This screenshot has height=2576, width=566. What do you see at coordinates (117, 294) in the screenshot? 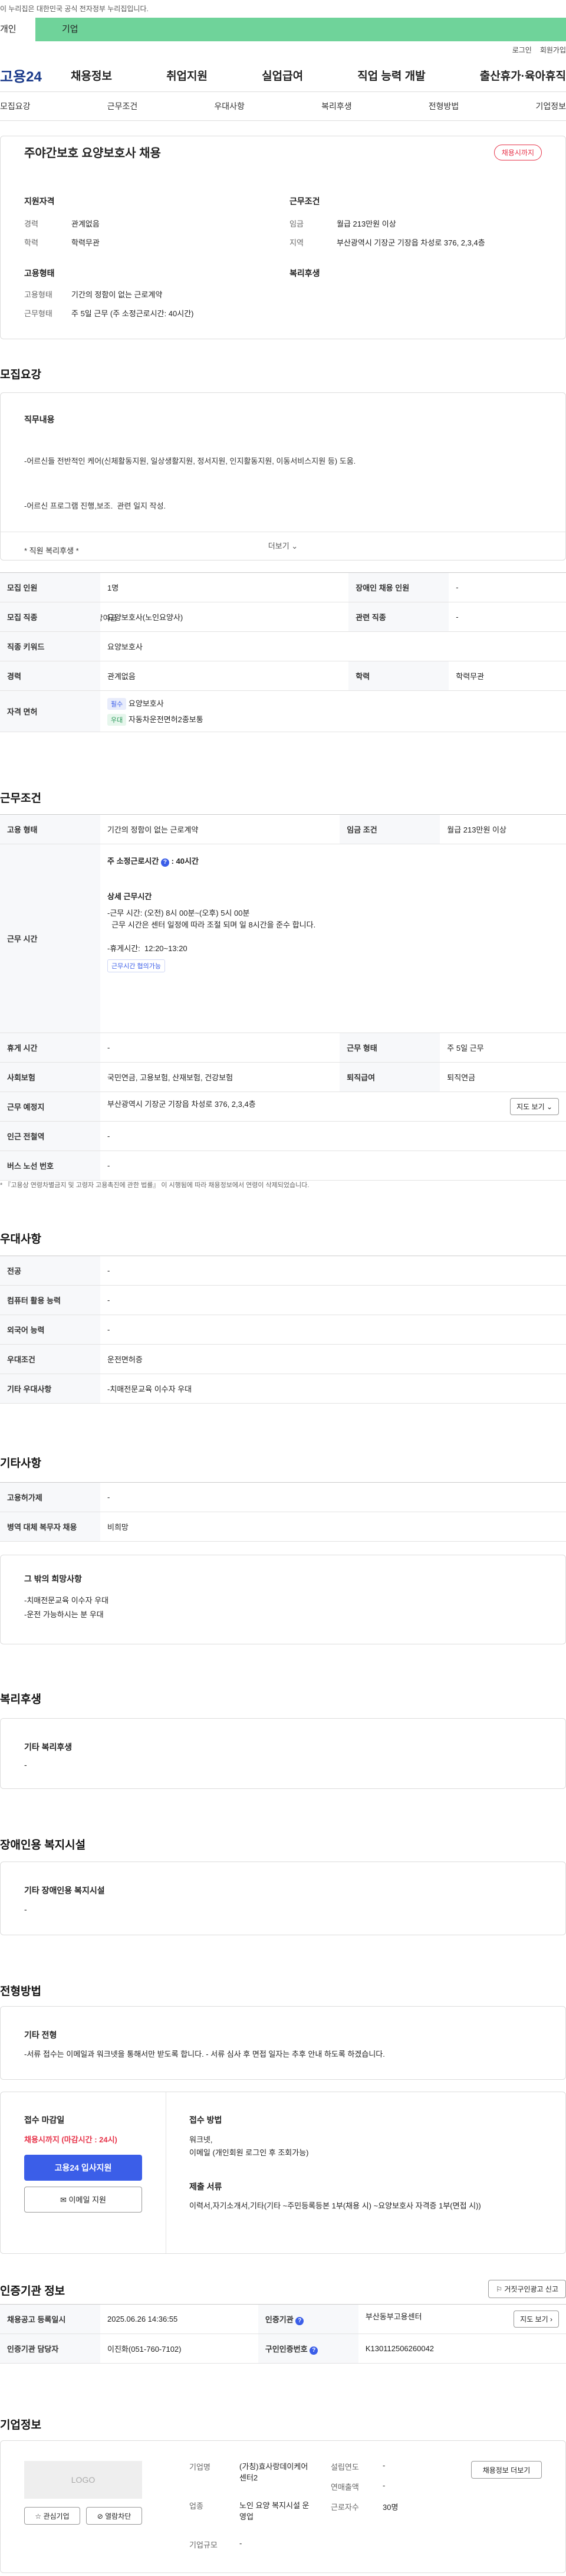
I see `emp-type-value: 기간의 정함이 없는 근로계약` at bounding box center [117, 294].